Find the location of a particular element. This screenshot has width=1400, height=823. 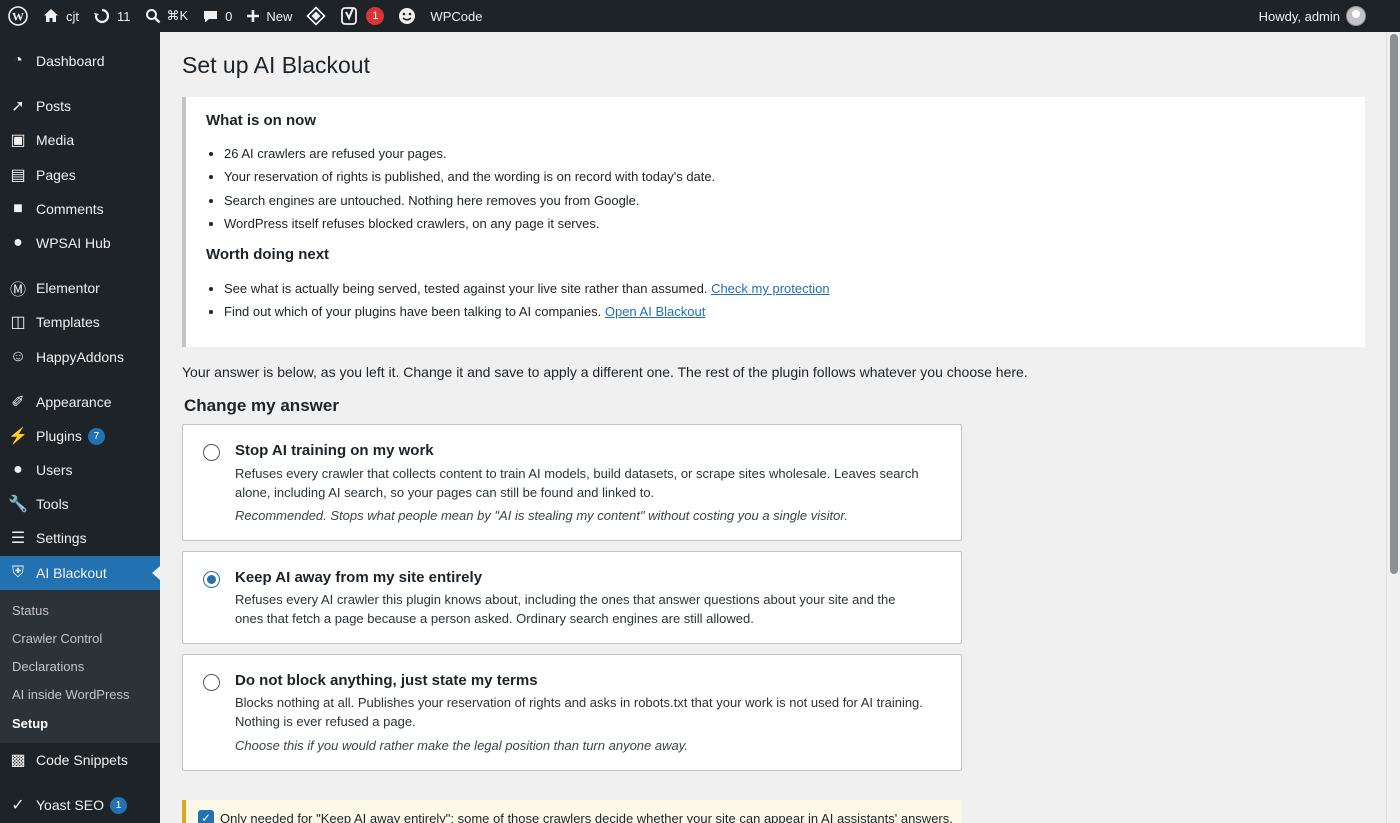

option-title: Stop AI training on my work is located at coordinates (334, 450).